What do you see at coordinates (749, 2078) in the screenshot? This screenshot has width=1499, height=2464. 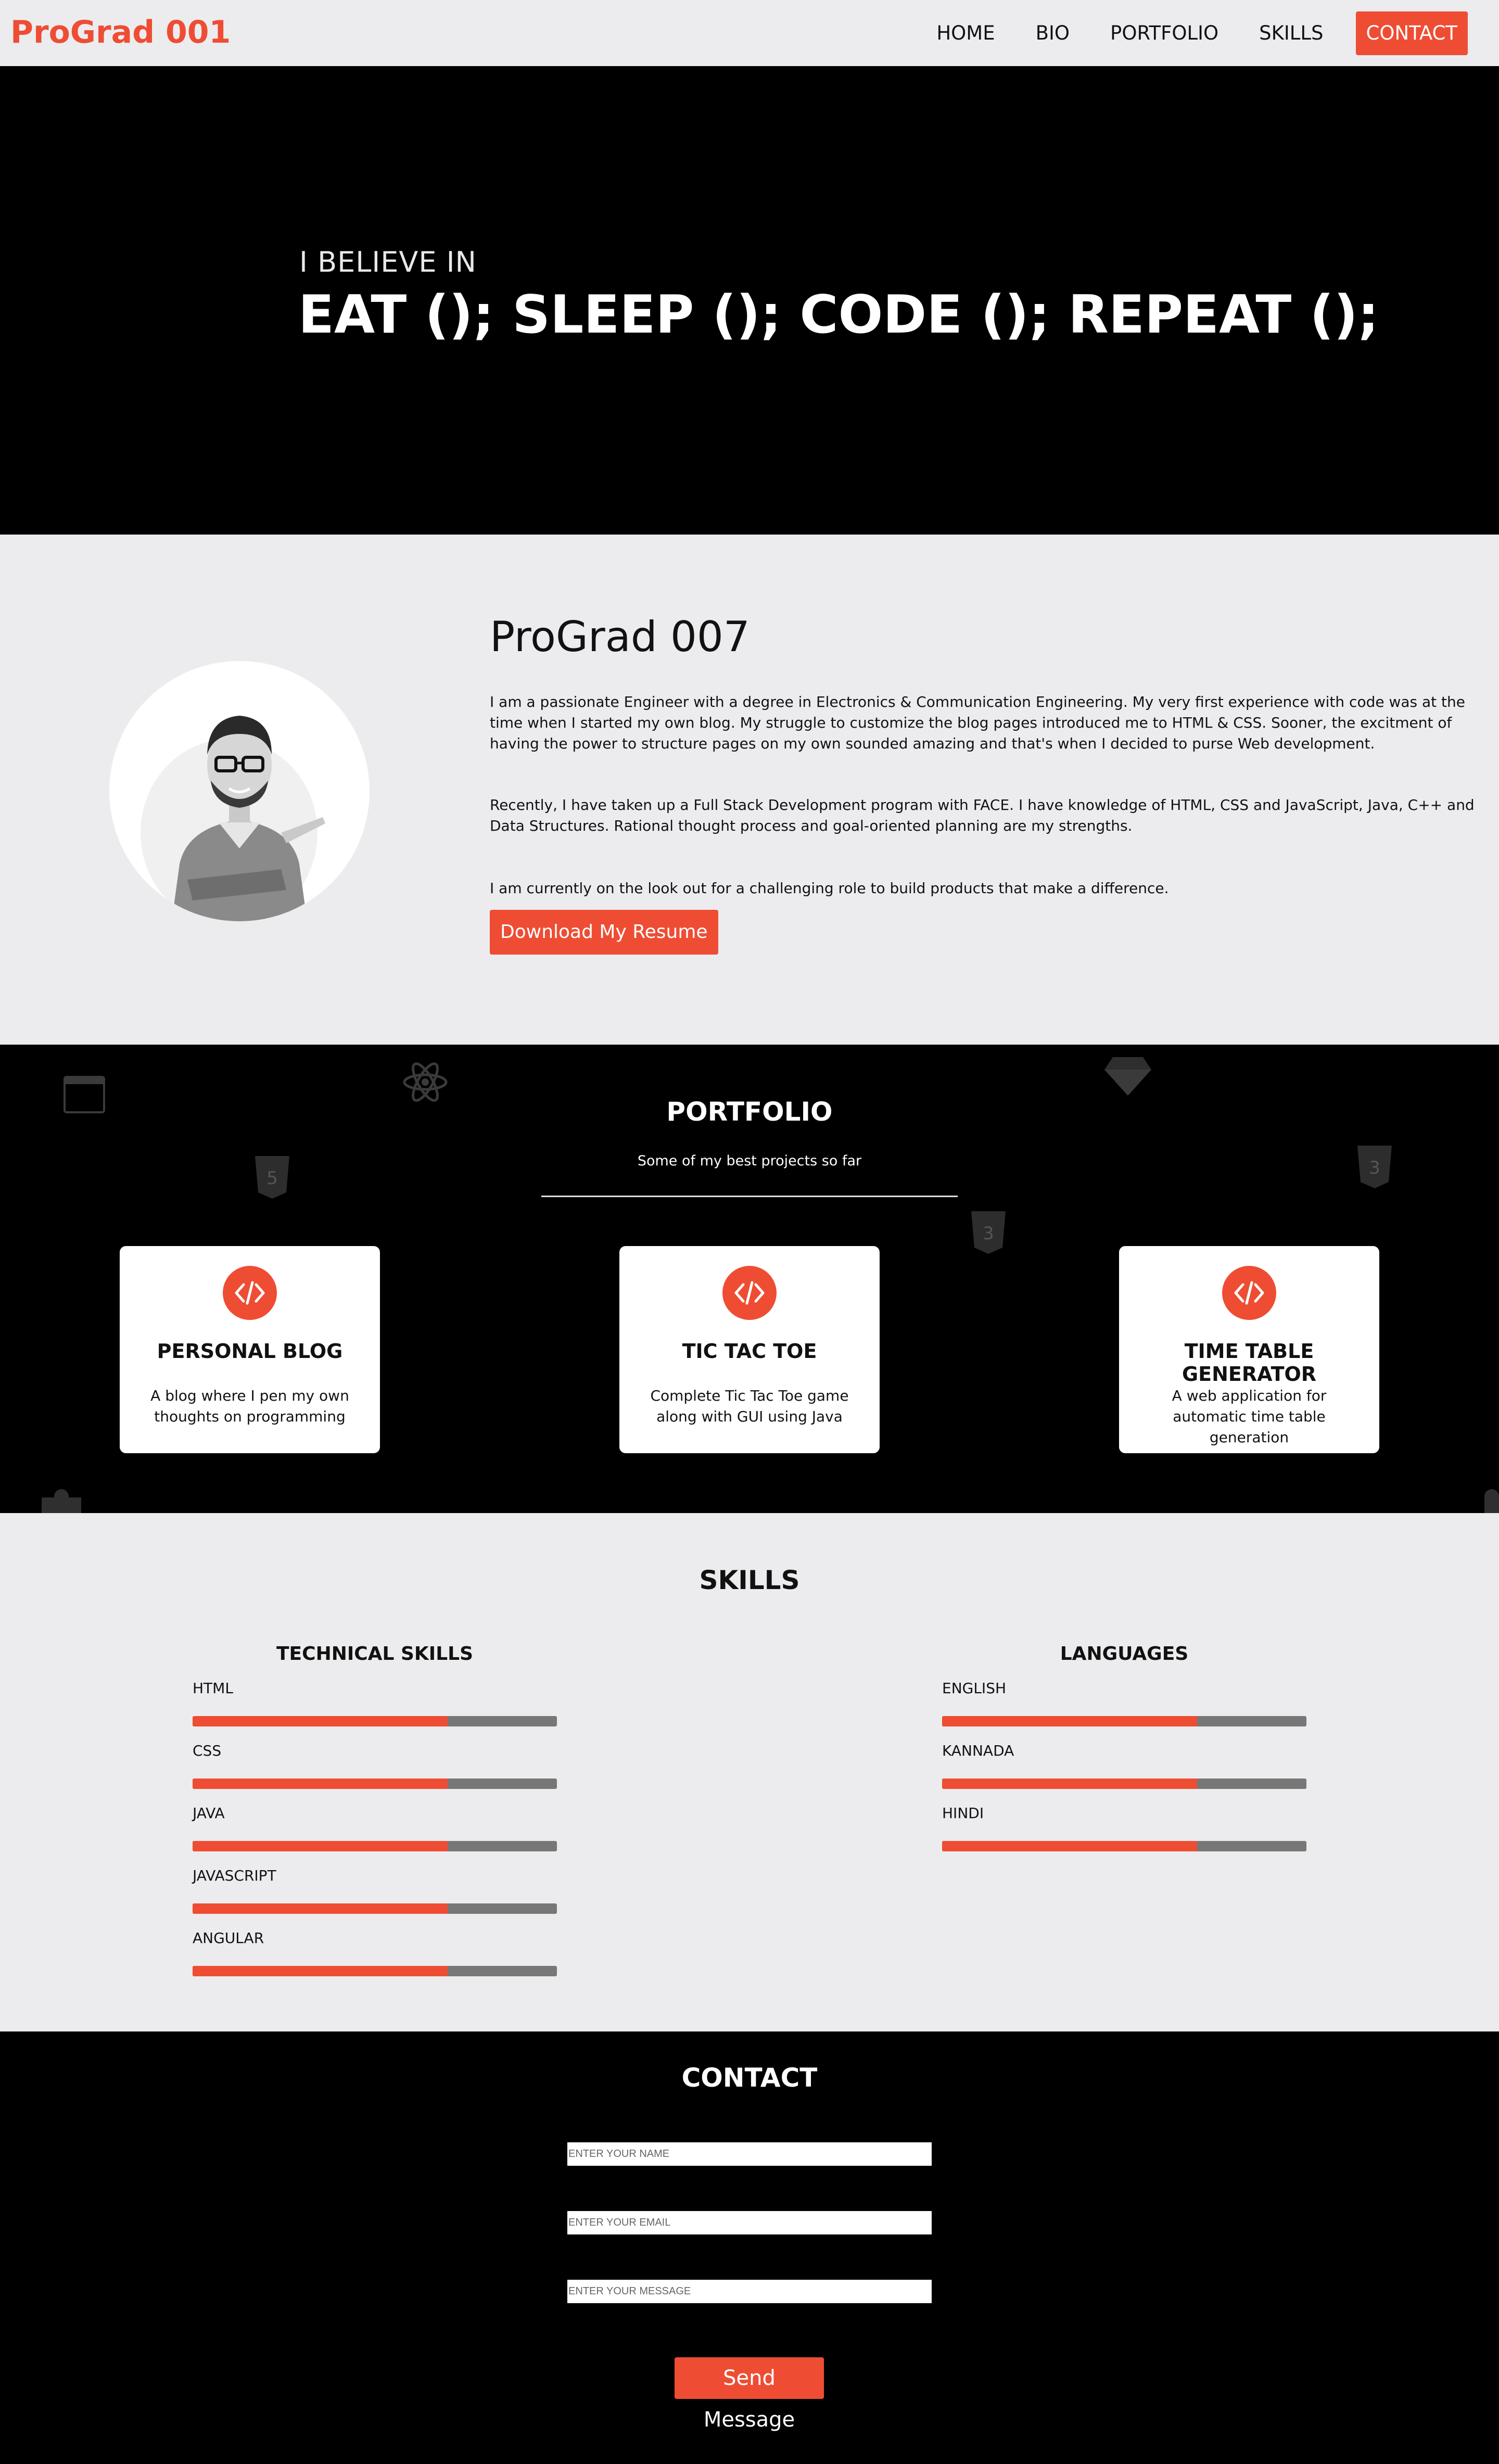 I see `contact-title: CONTACT` at bounding box center [749, 2078].